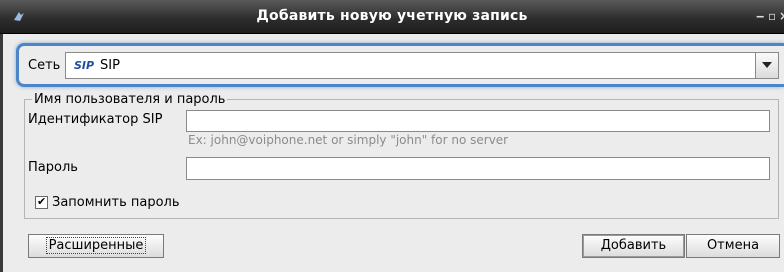 The image size is (784, 272). I want to click on advanced-button-label: Расширенные, so click(96, 245).